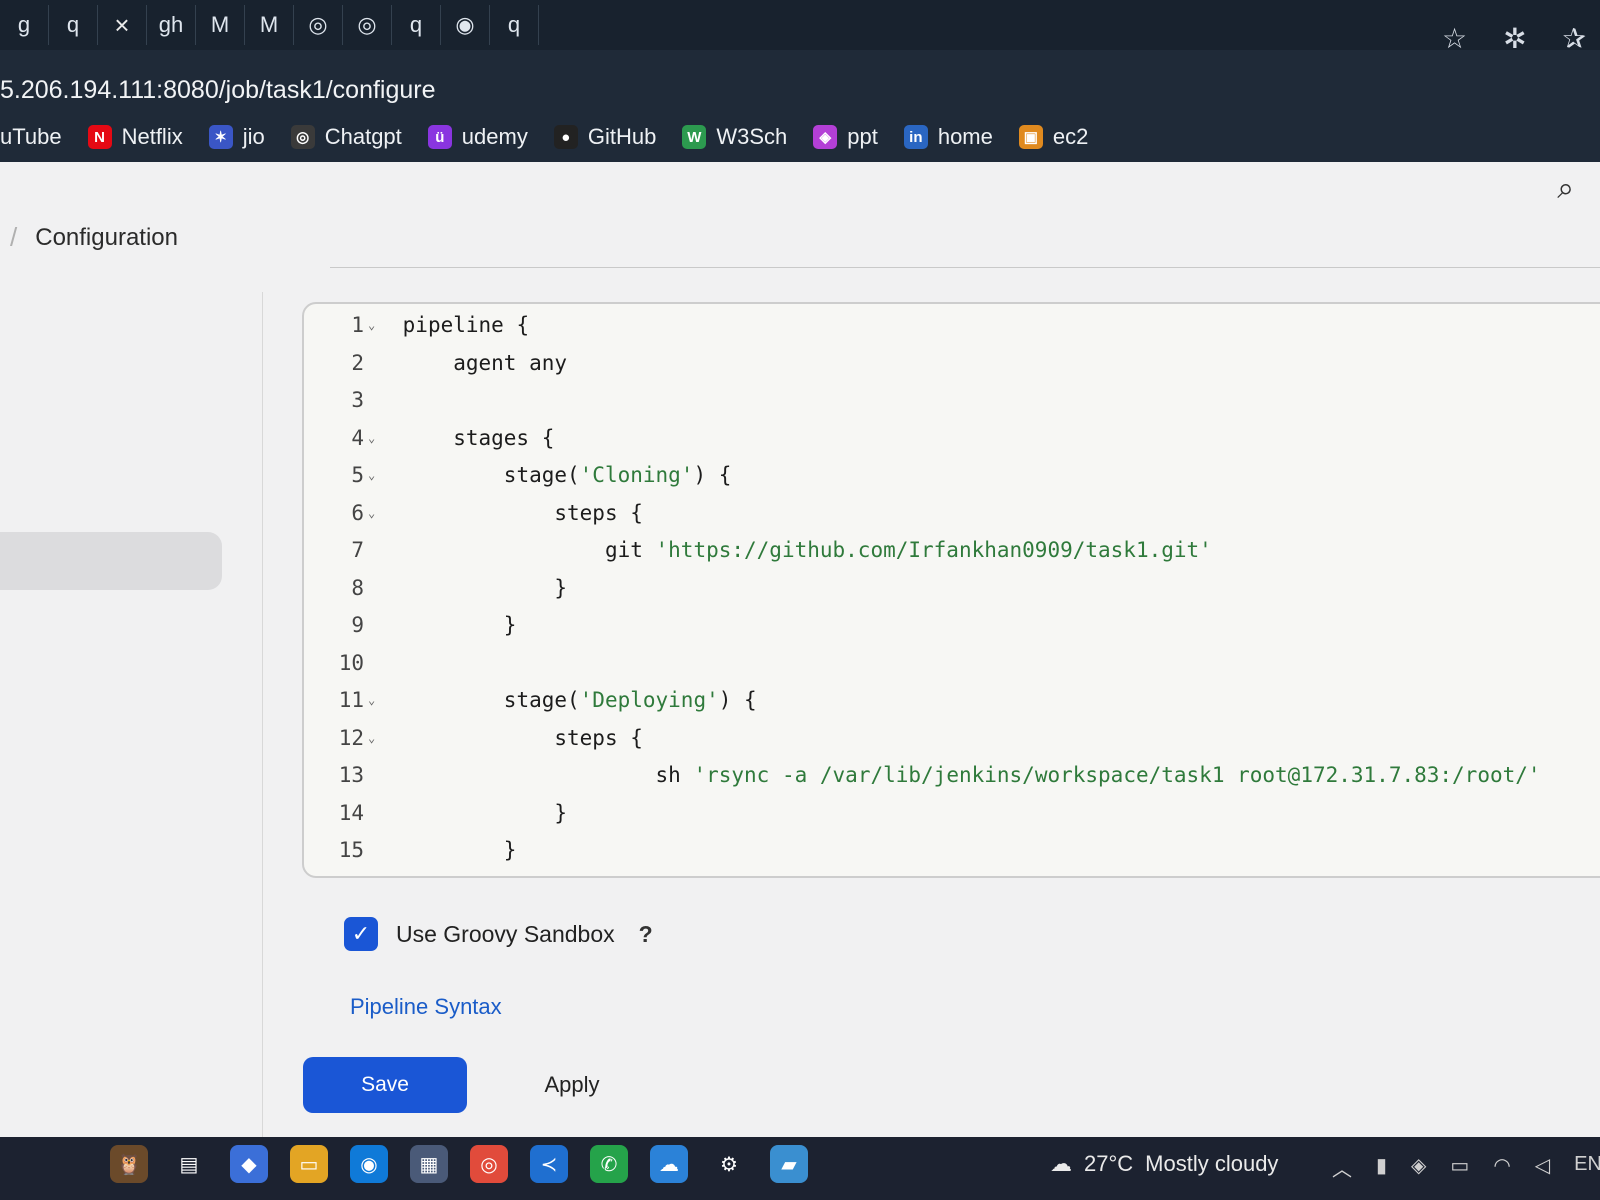  Describe the element at coordinates (353, 663) in the screenshot. I see `code-line: 10` at that location.